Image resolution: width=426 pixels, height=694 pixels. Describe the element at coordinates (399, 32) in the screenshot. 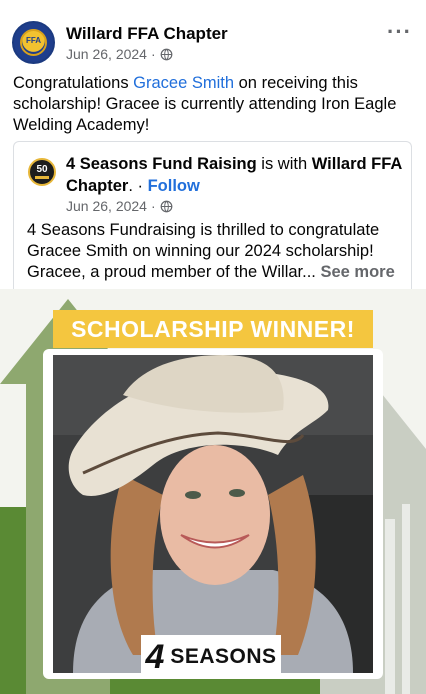

I see `more-options-icon: ···` at that location.